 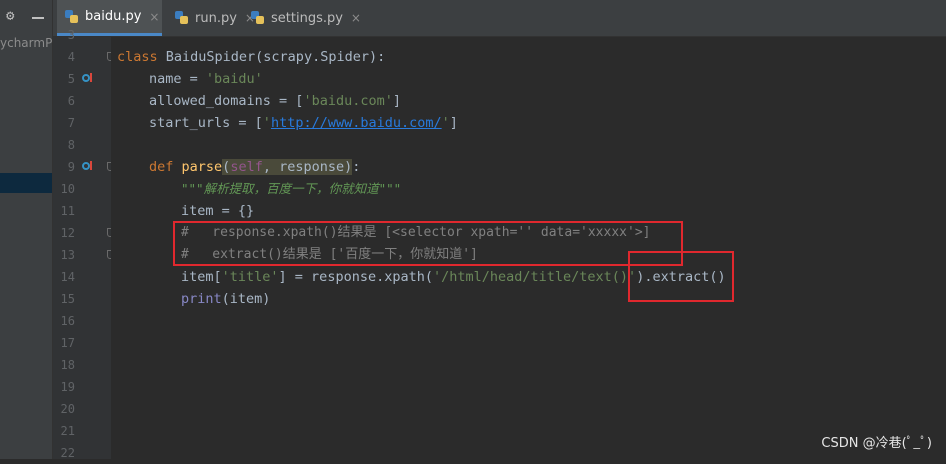 I want to click on code-line-5: name = 'baidu', so click(x=206, y=79).